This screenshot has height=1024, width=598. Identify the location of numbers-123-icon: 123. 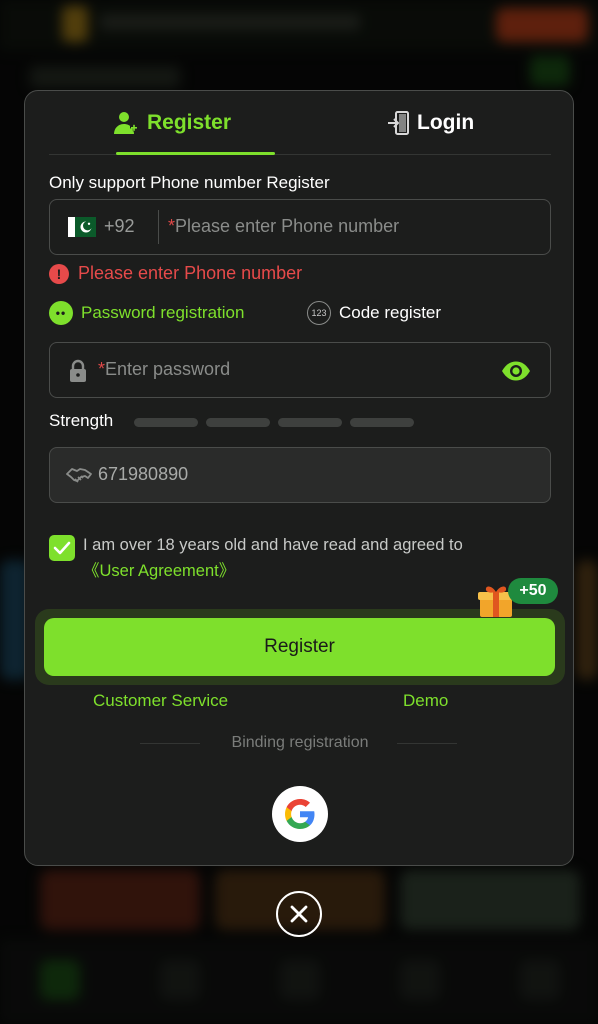
(319, 313).